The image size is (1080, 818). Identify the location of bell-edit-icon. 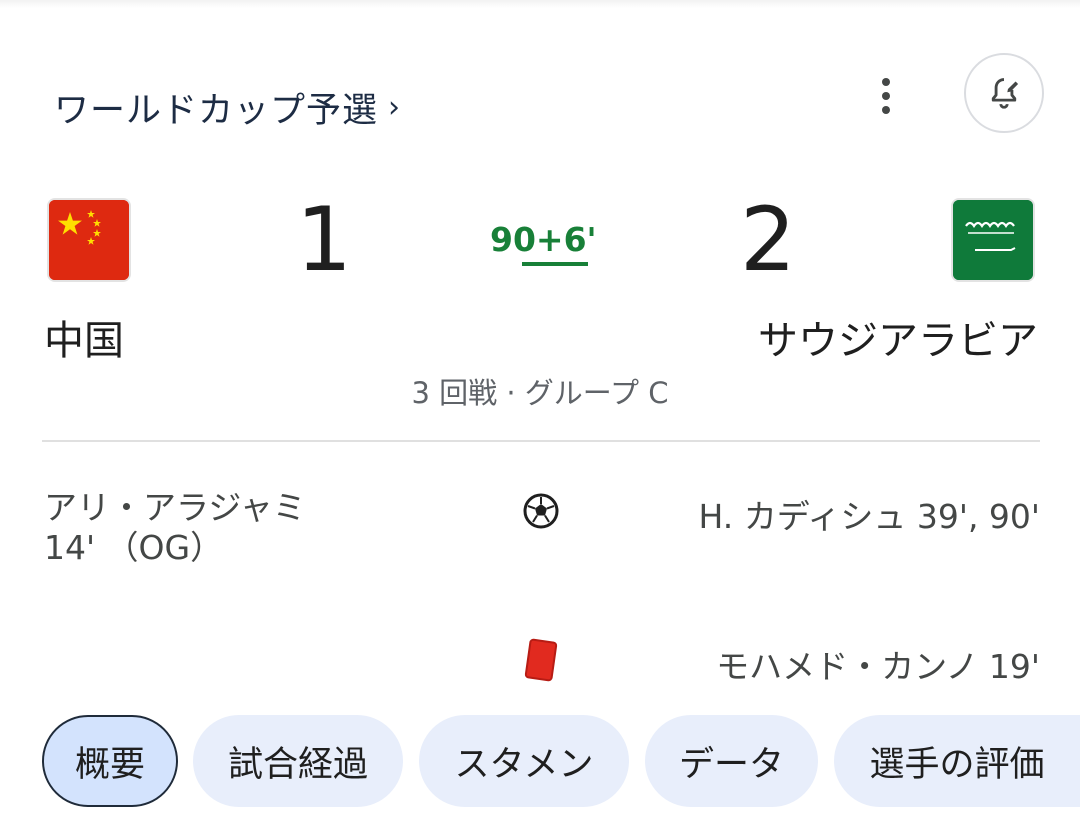
(1005, 93).